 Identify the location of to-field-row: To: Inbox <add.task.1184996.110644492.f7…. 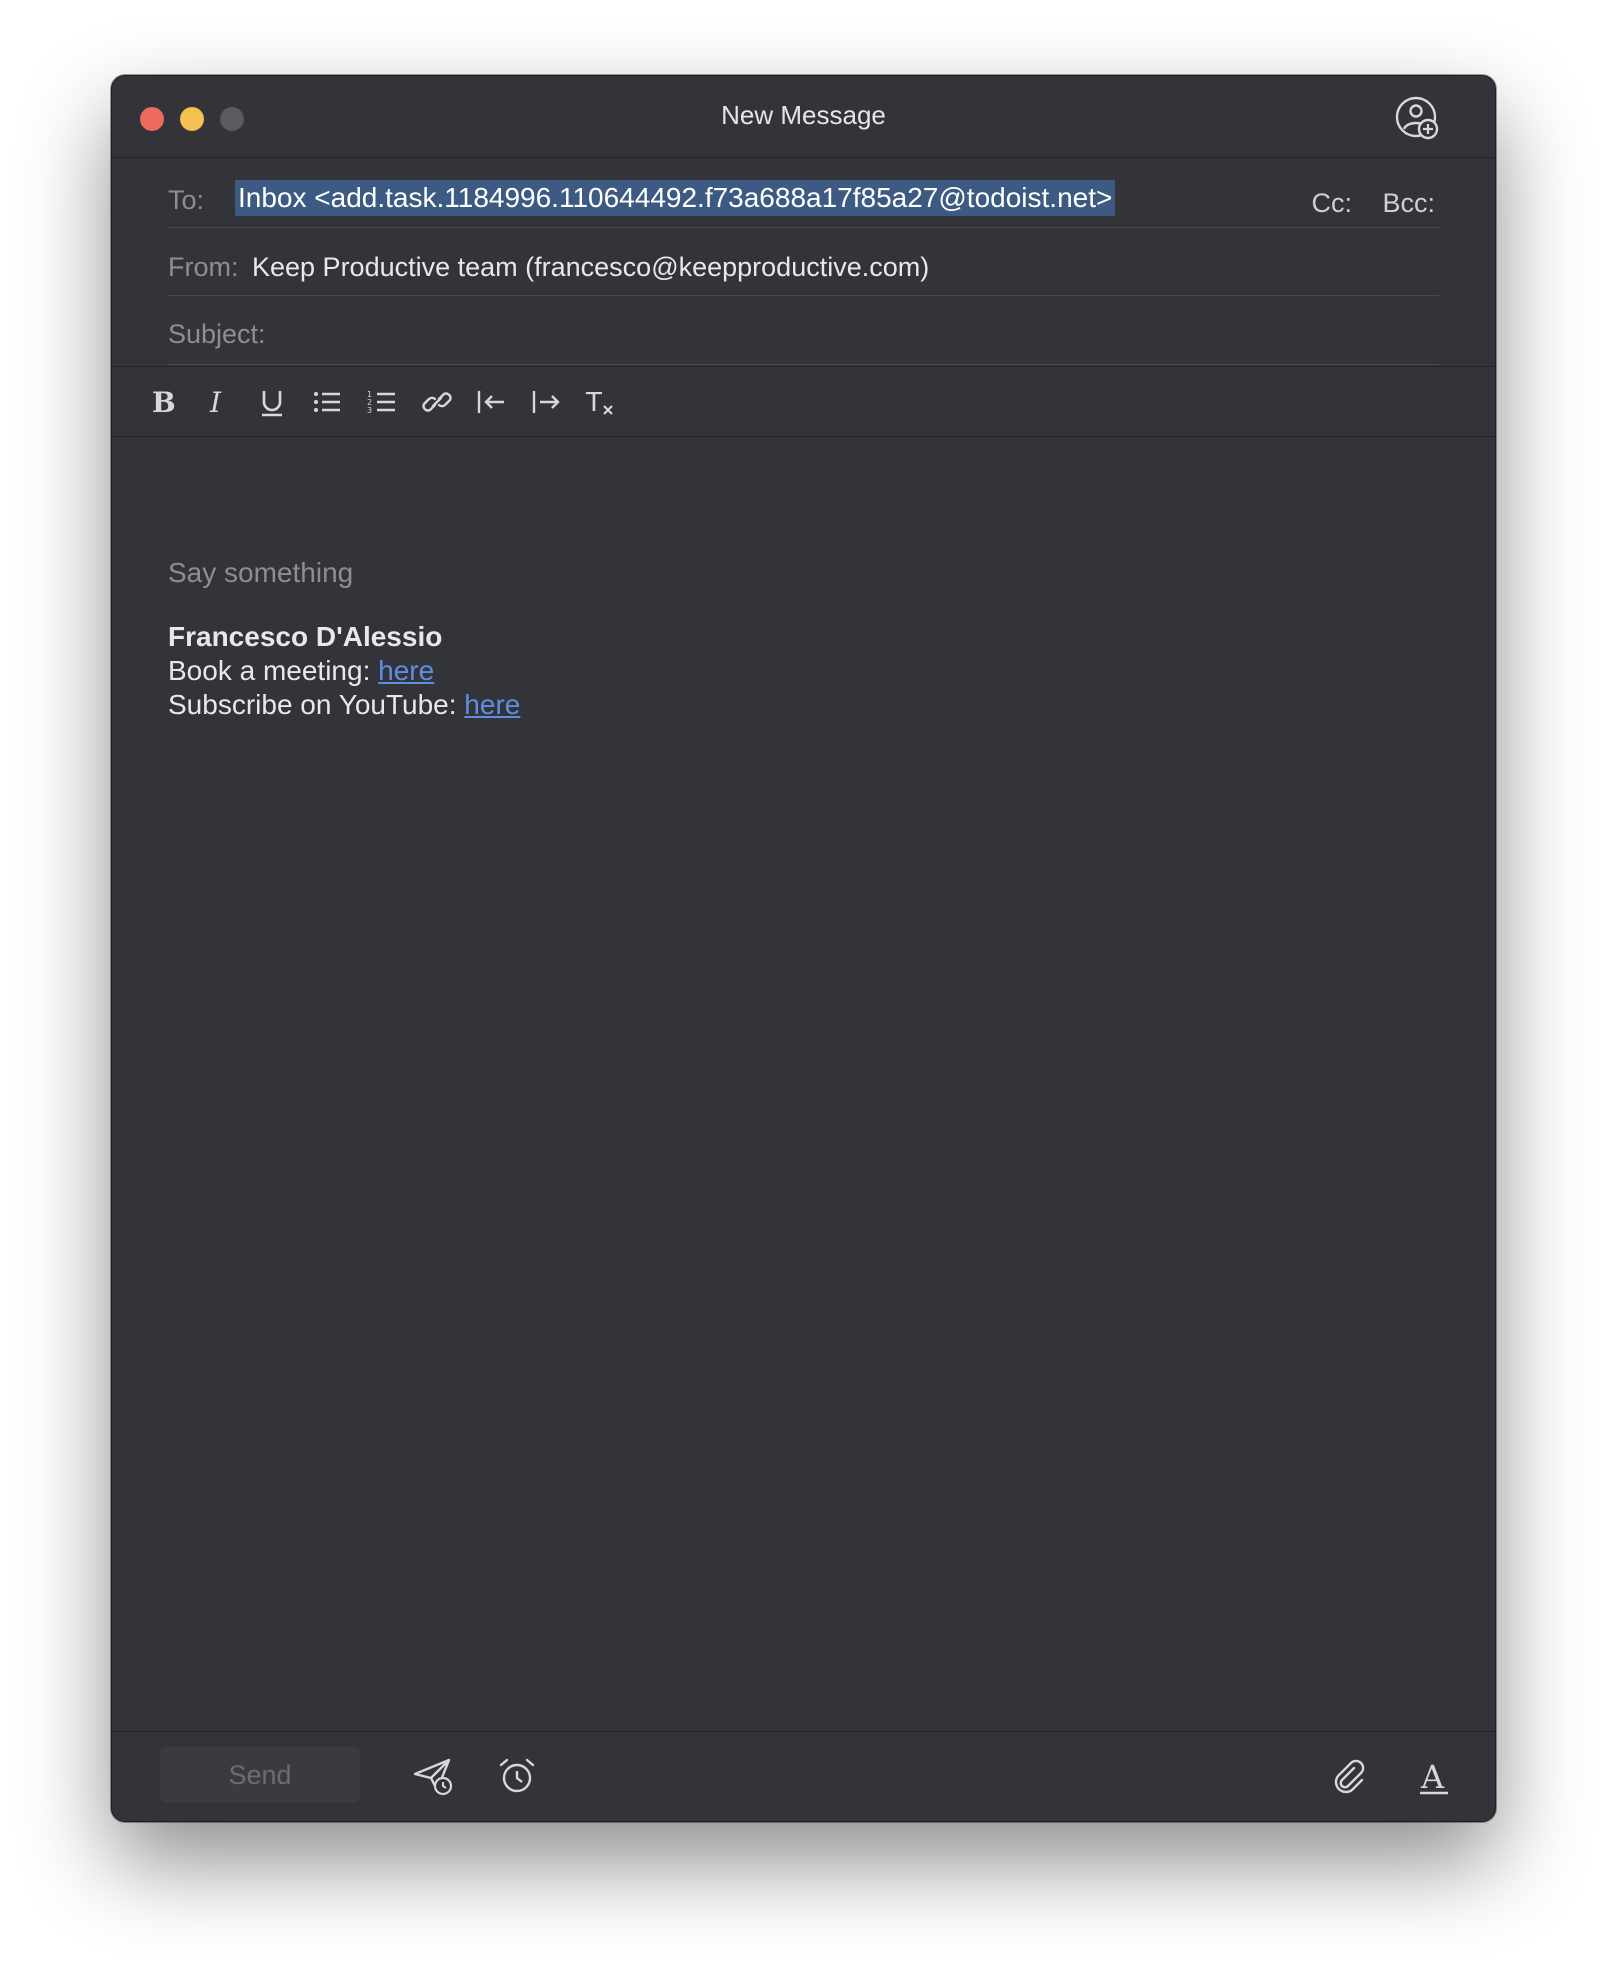
(803, 193).